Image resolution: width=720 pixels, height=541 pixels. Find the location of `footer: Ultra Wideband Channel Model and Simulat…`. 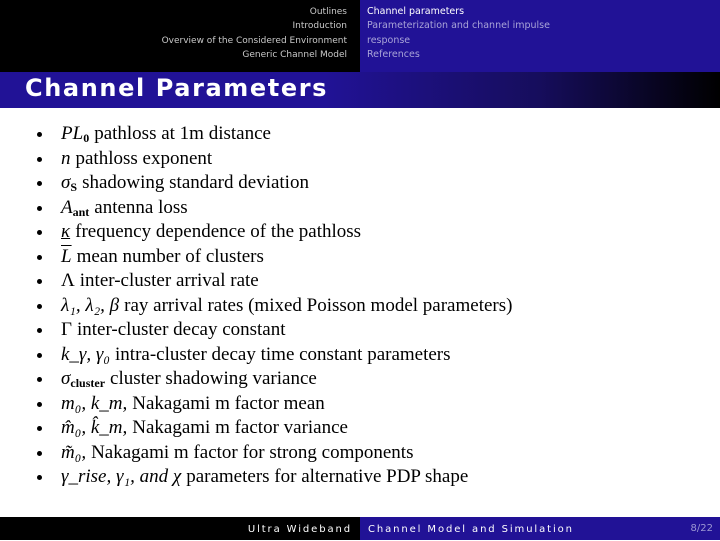

footer: Ultra Wideband Channel Model and Simulat… is located at coordinates (360, 528).